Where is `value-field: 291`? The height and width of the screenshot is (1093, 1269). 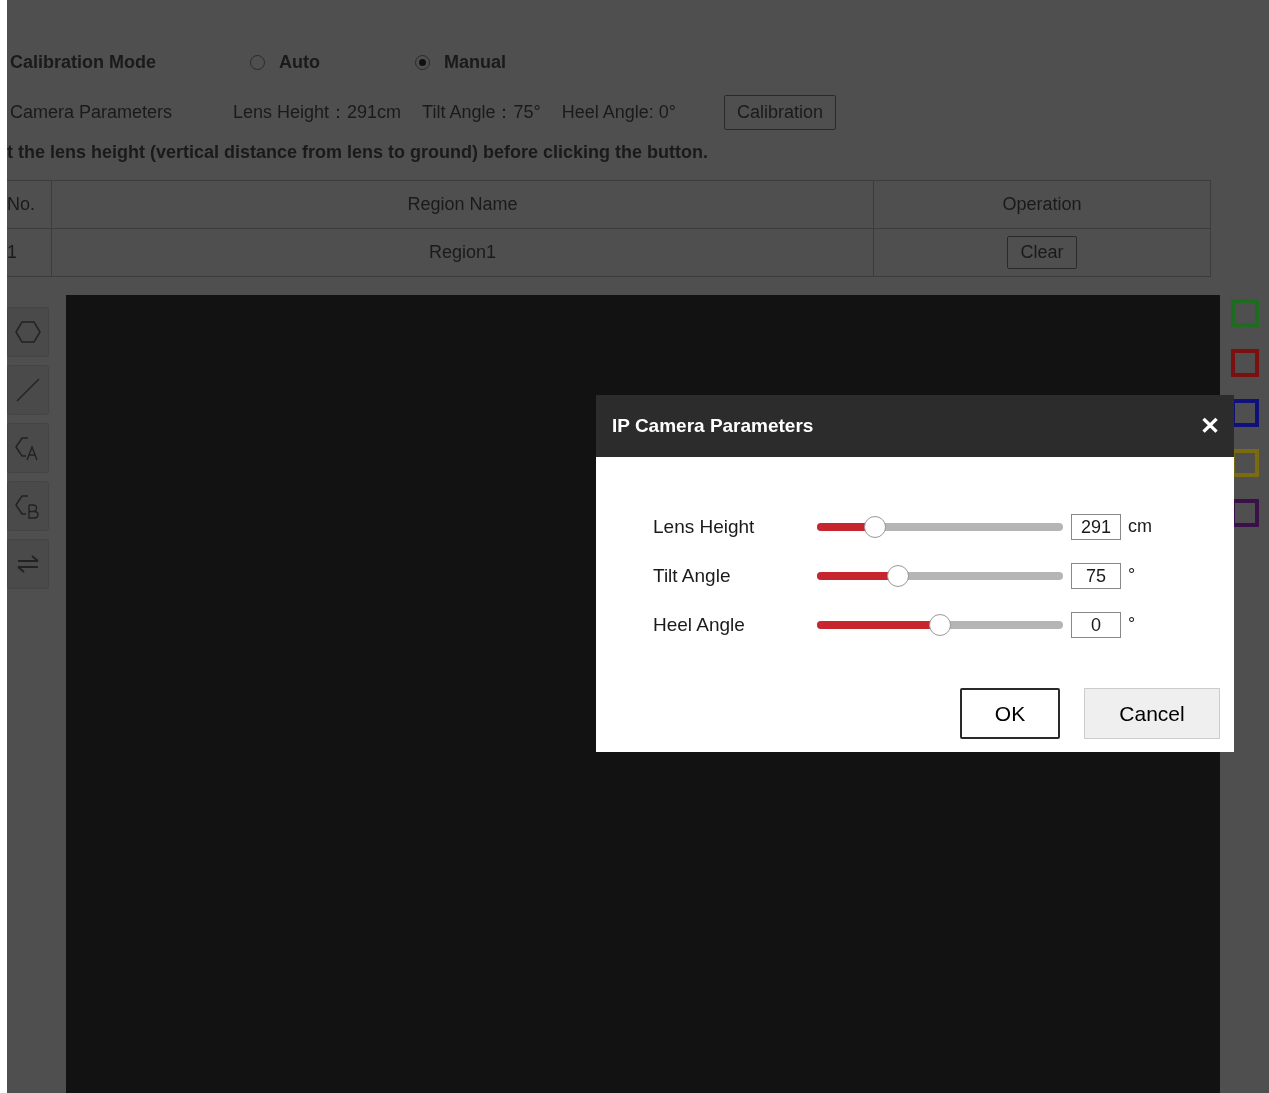
value-field: 291 is located at coordinates (1096, 526).